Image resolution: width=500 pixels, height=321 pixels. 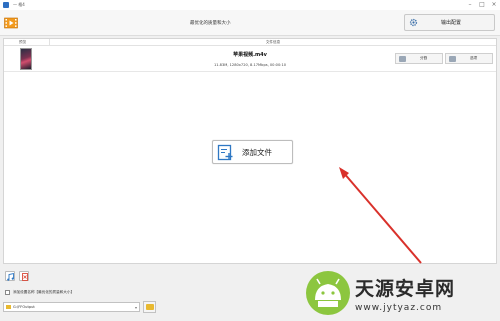 I want to click on minimize-button: –, so click(x=470, y=5).